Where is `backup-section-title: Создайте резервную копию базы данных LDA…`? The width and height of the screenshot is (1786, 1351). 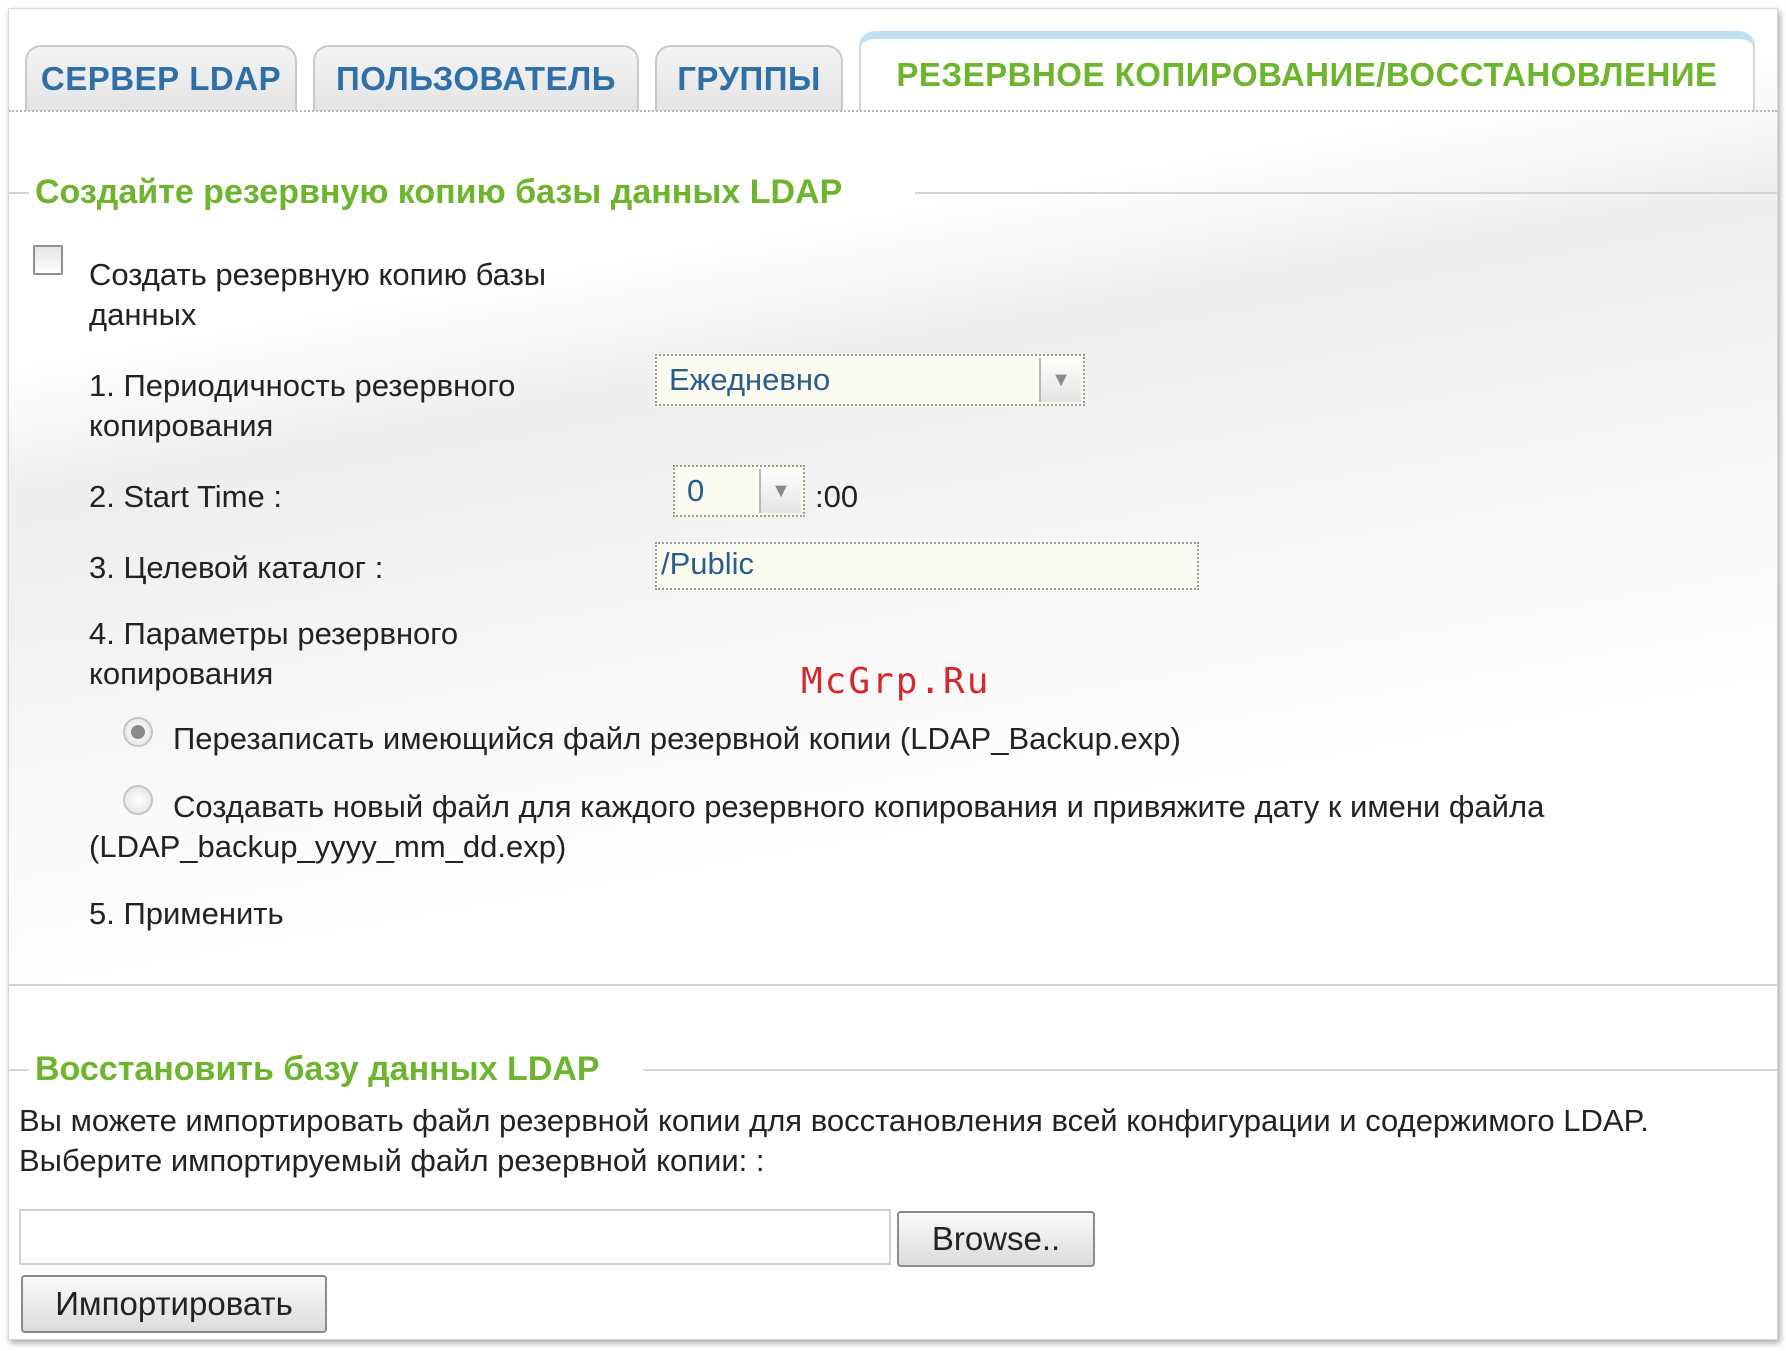
backup-section-title: Создайте резервную копию базы данных LDA… is located at coordinates (439, 192).